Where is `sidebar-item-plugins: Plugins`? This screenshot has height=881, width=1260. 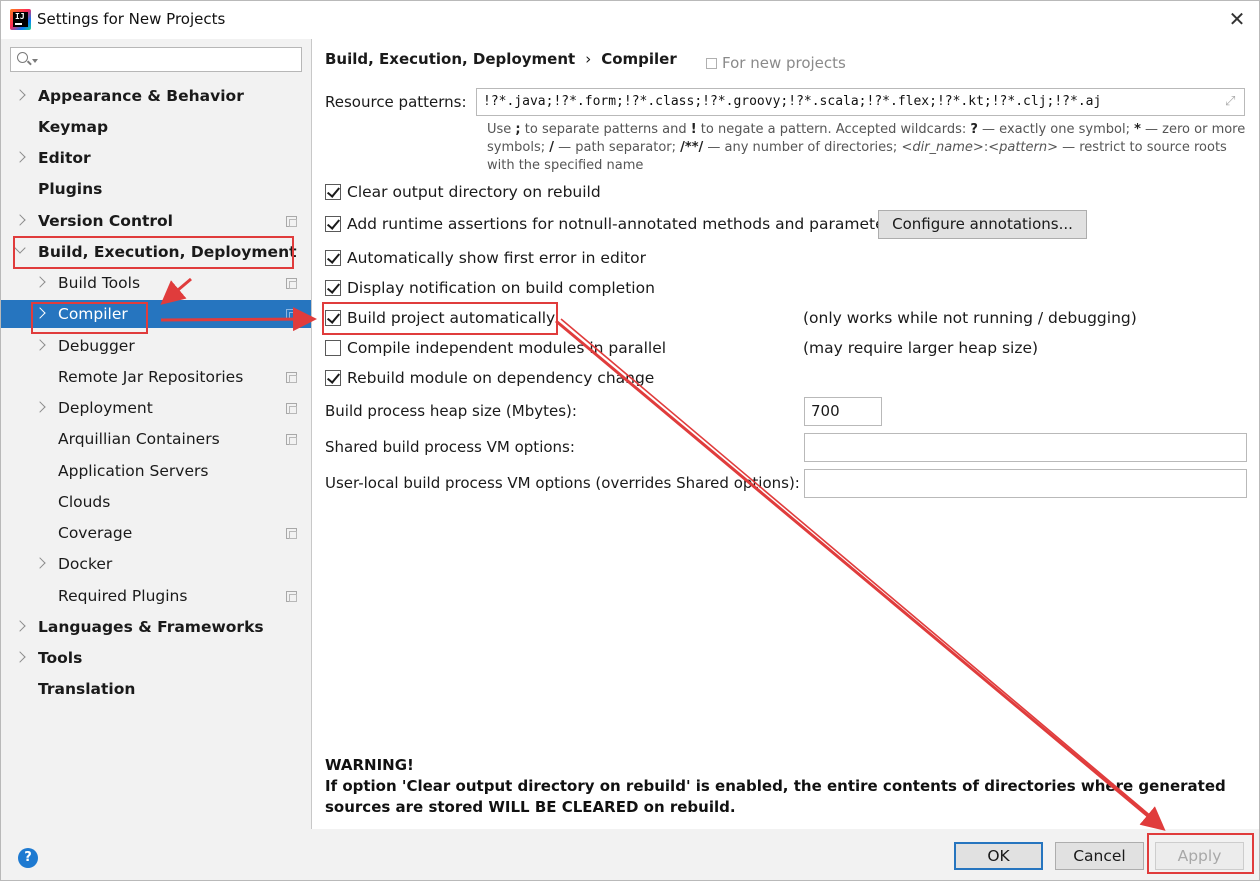
sidebar-item-plugins: Plugins is located at coordinates (156, 189).